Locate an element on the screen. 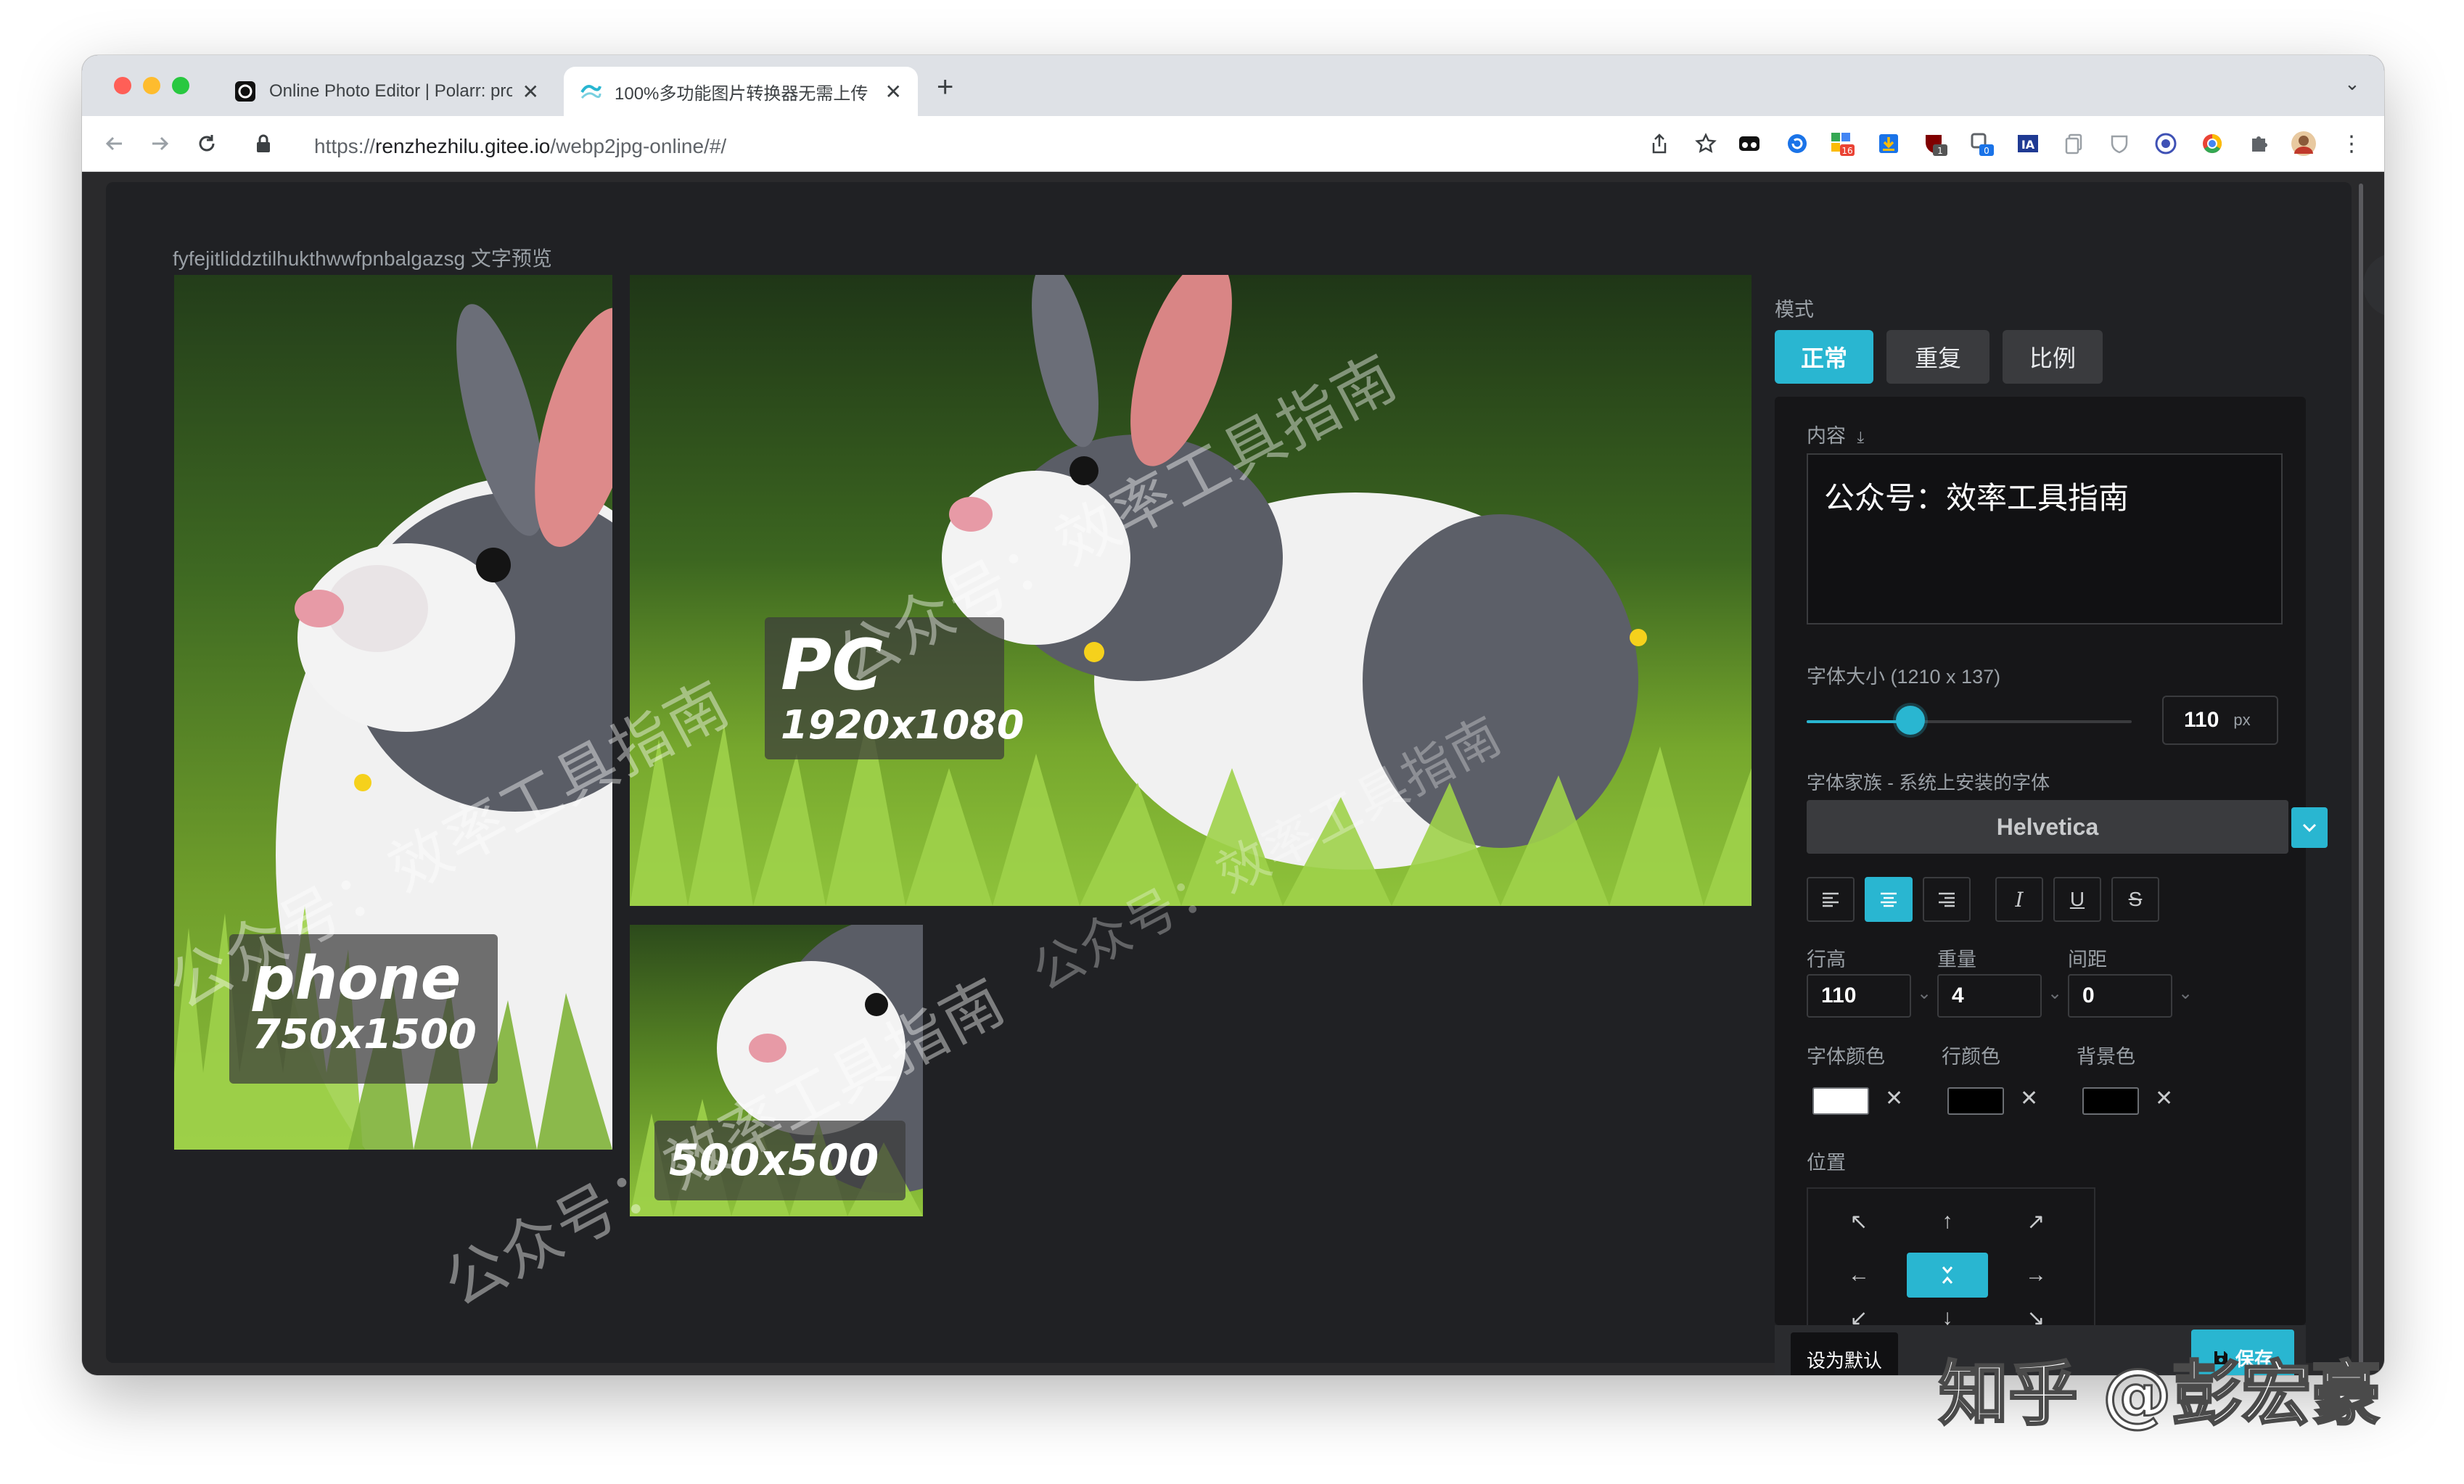 The image size is (2464, 1484). font-size-slider-fill is located at coordinates (1859, 721).